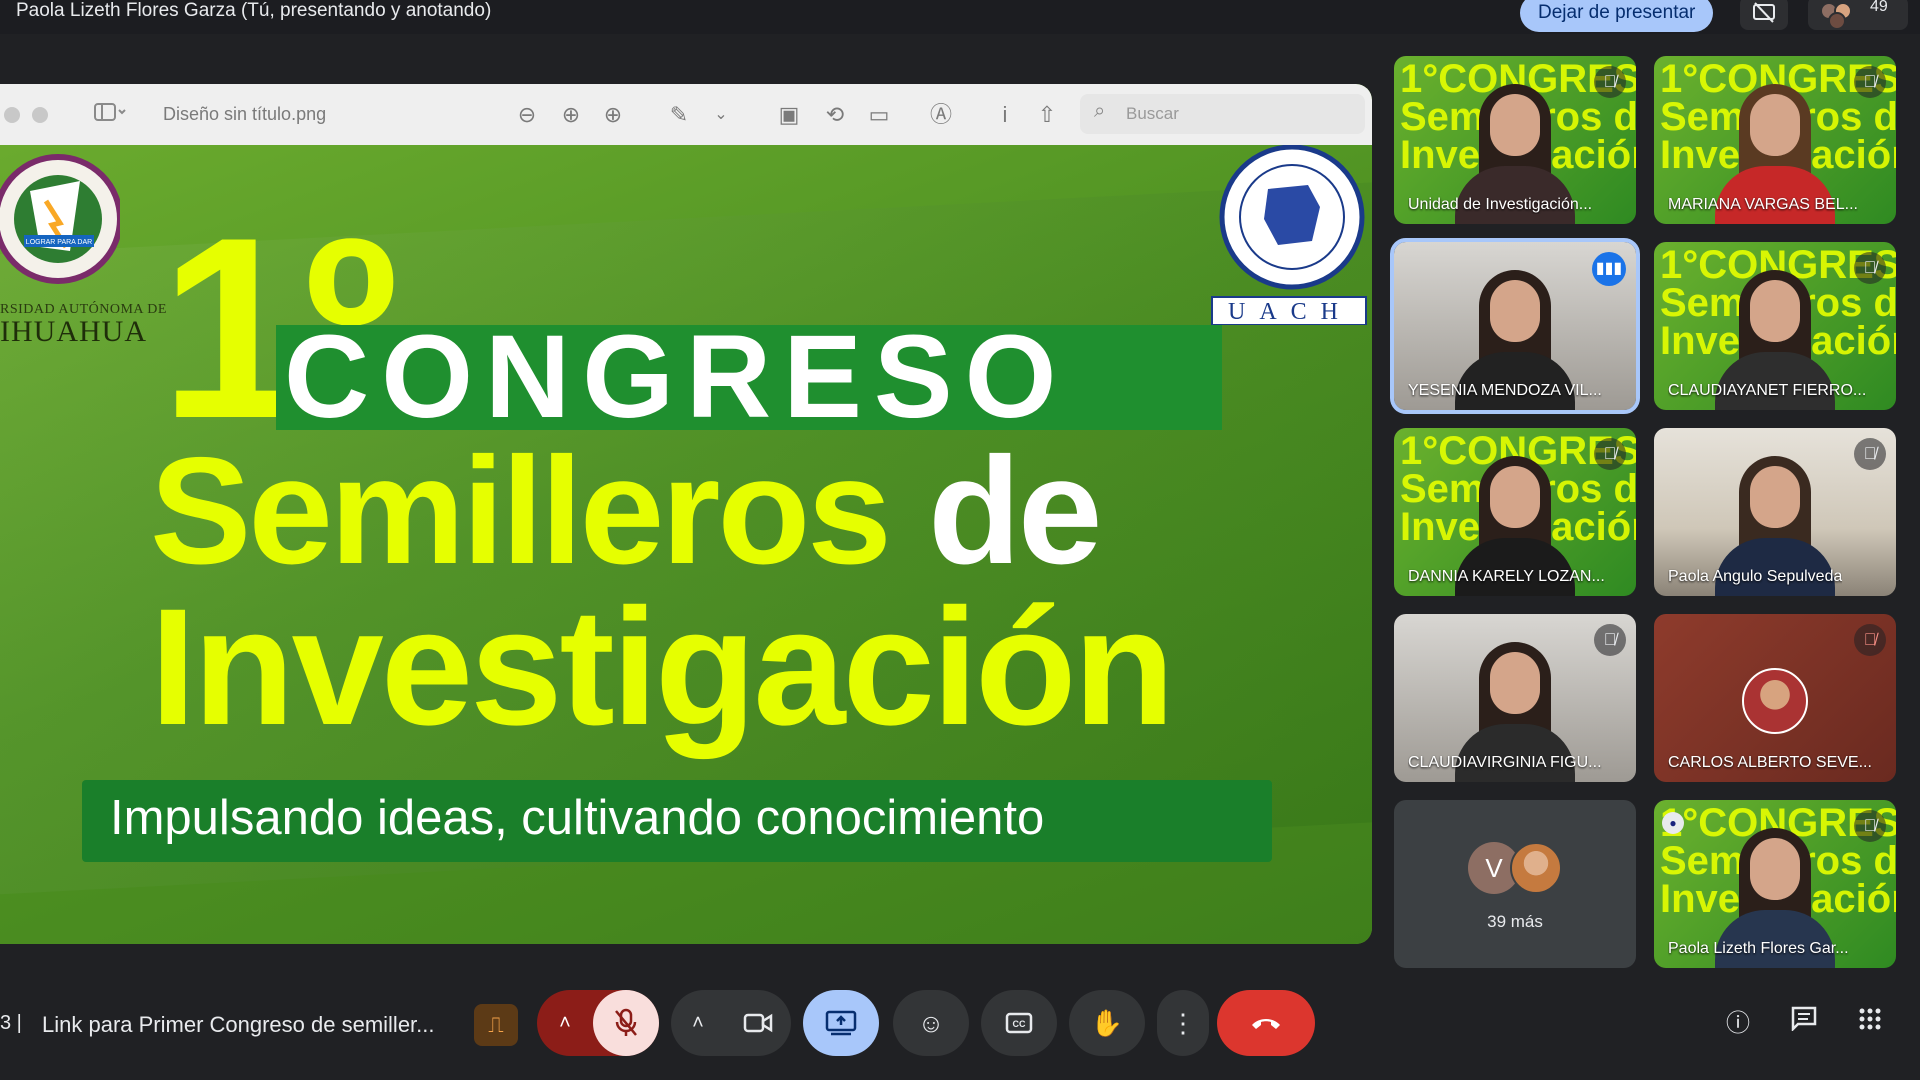 The height and width of the screenshot is (1080, 1920). What do you see at coordinates (571, 115) in the screenshot?
I see `zoom-in-icon: ⊕` at bounding box center [571, 115].